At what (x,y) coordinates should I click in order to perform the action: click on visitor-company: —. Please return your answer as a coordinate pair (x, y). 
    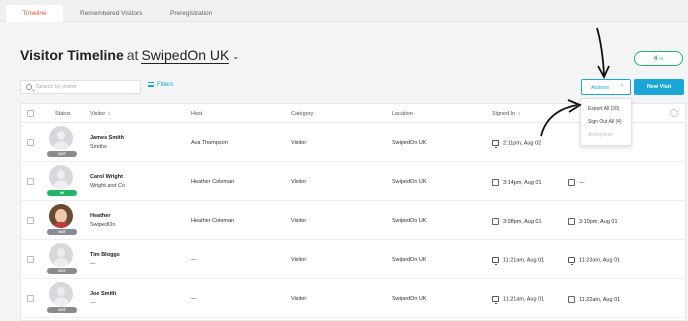
    Looking at the image, I should click on (93, 264).